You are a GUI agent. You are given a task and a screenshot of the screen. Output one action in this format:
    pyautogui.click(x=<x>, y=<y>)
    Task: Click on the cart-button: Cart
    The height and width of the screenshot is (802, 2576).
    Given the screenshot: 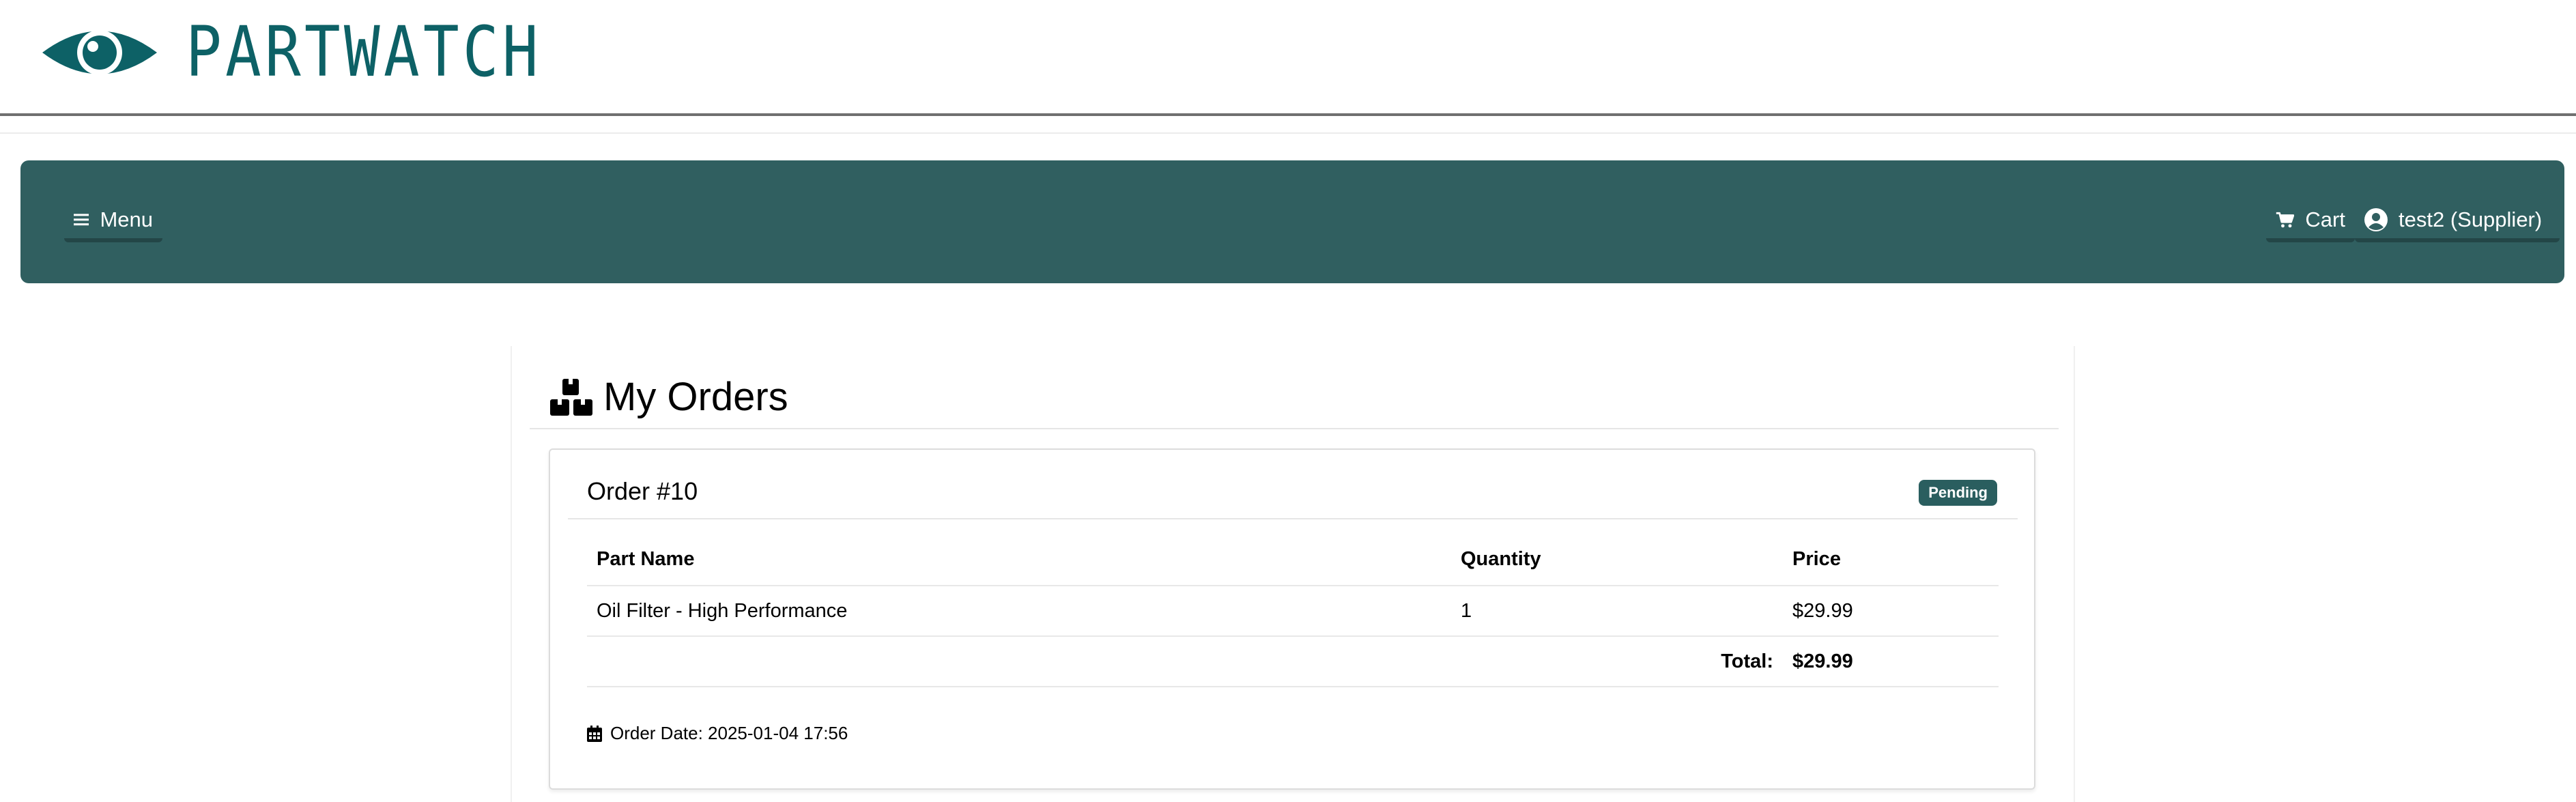 What is the action you would take?
    pyautogui.click(x=2310, y=221)
    